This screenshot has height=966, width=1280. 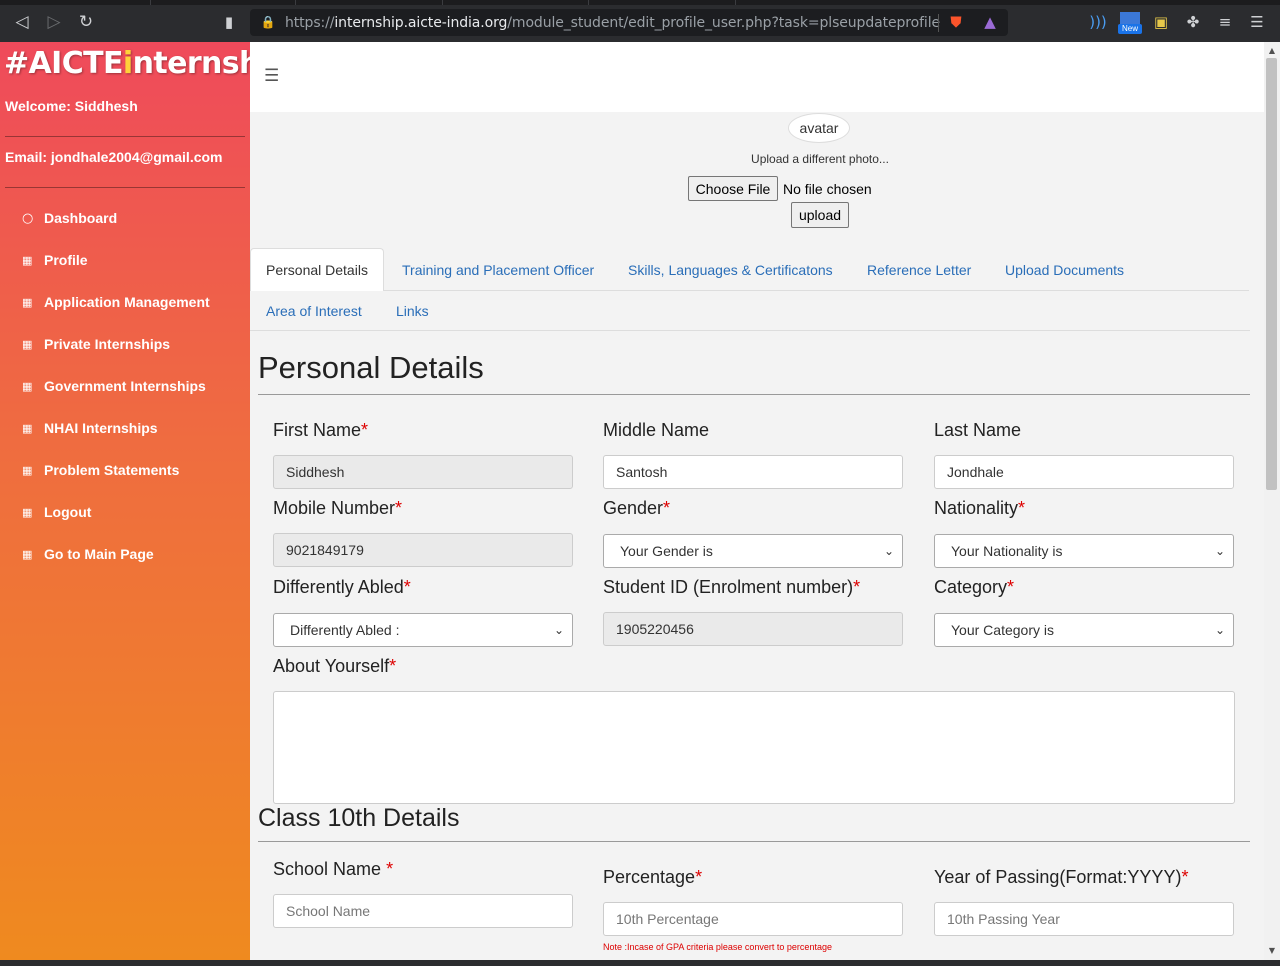 I want to click on sidebar-item-dashboard: ○ Dashboard, so click(x=69, y=218).